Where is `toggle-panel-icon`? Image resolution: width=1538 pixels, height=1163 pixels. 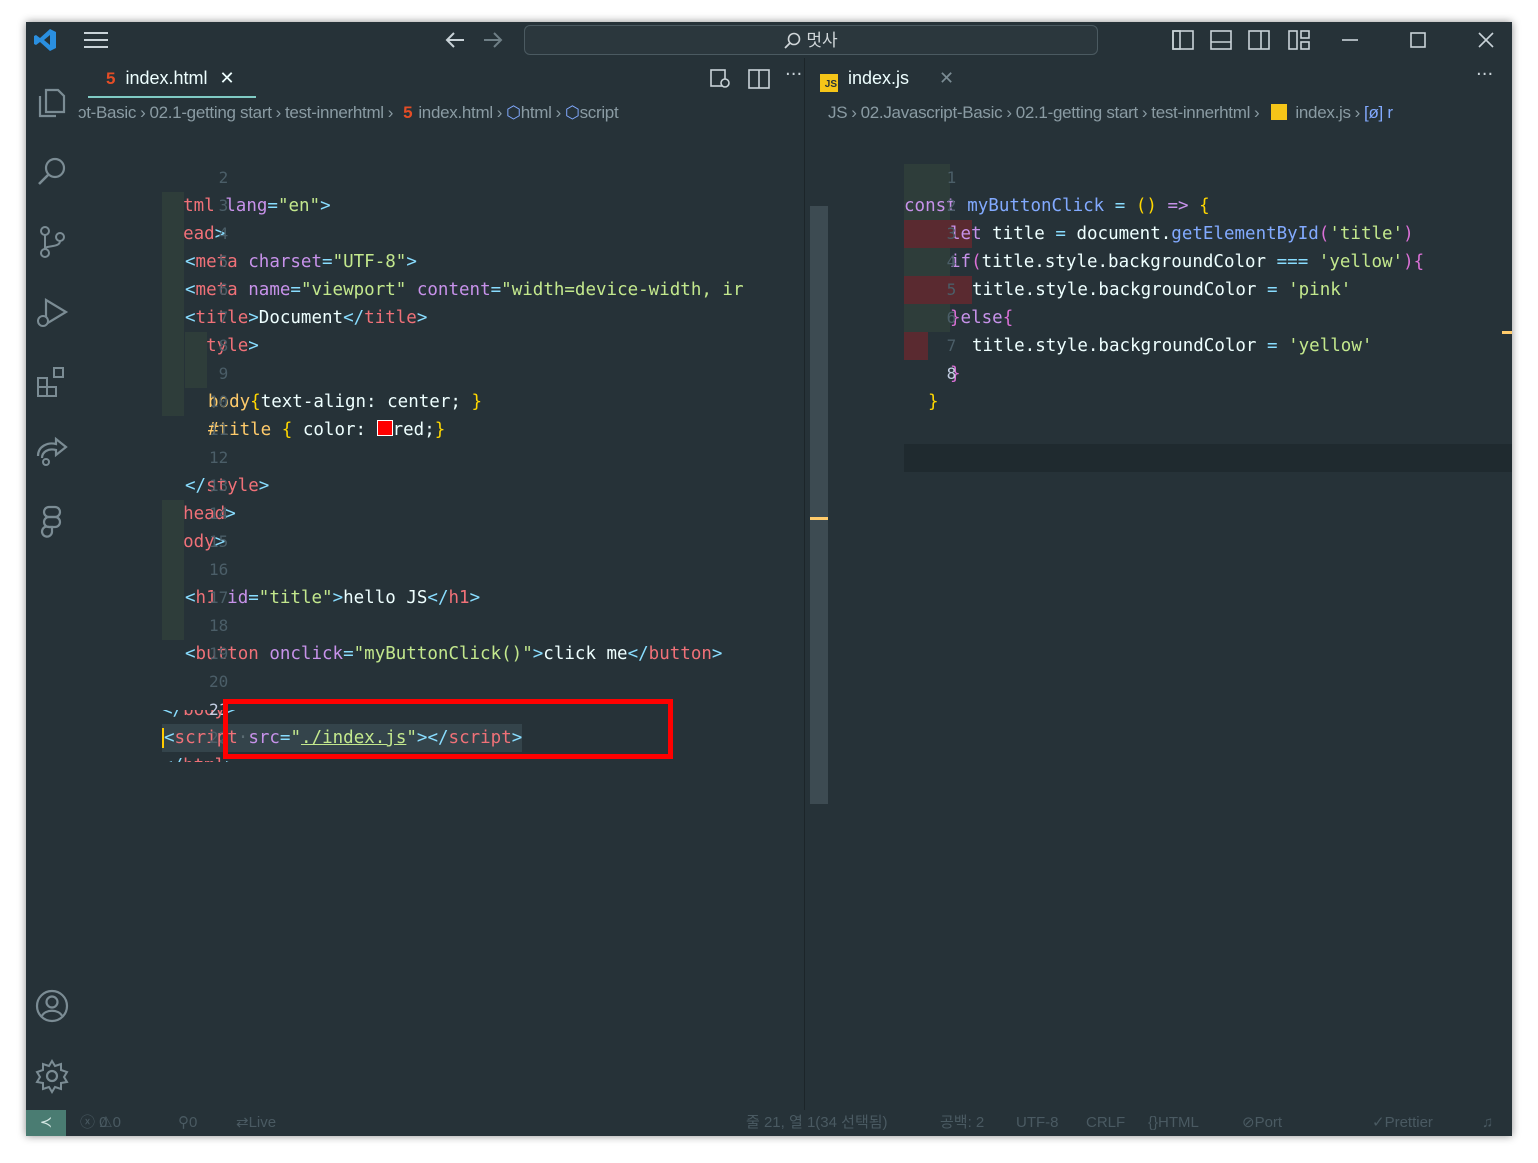
toggle-panel-icon is located at coordinates (1221, 40).